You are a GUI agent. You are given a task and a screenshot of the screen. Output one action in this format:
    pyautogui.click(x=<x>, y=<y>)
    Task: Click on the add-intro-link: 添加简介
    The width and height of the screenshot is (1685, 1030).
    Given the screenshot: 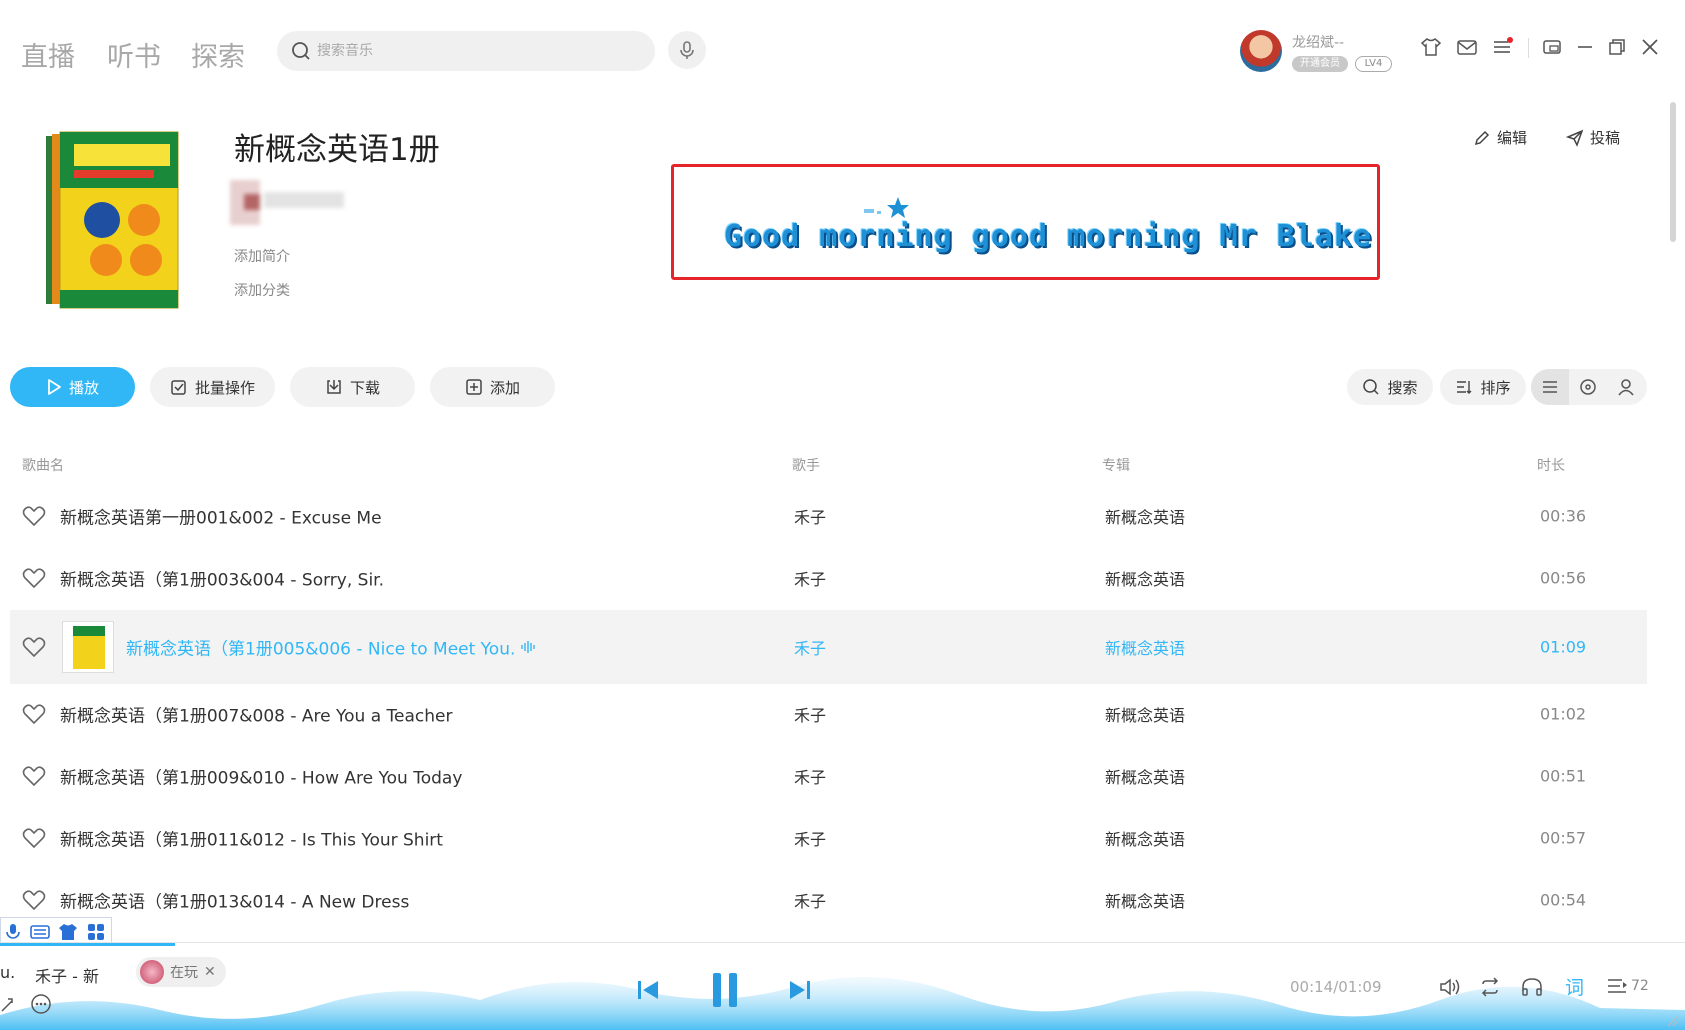 What is the action you would take?
    pyautogui.click(x=262, y=256)
    